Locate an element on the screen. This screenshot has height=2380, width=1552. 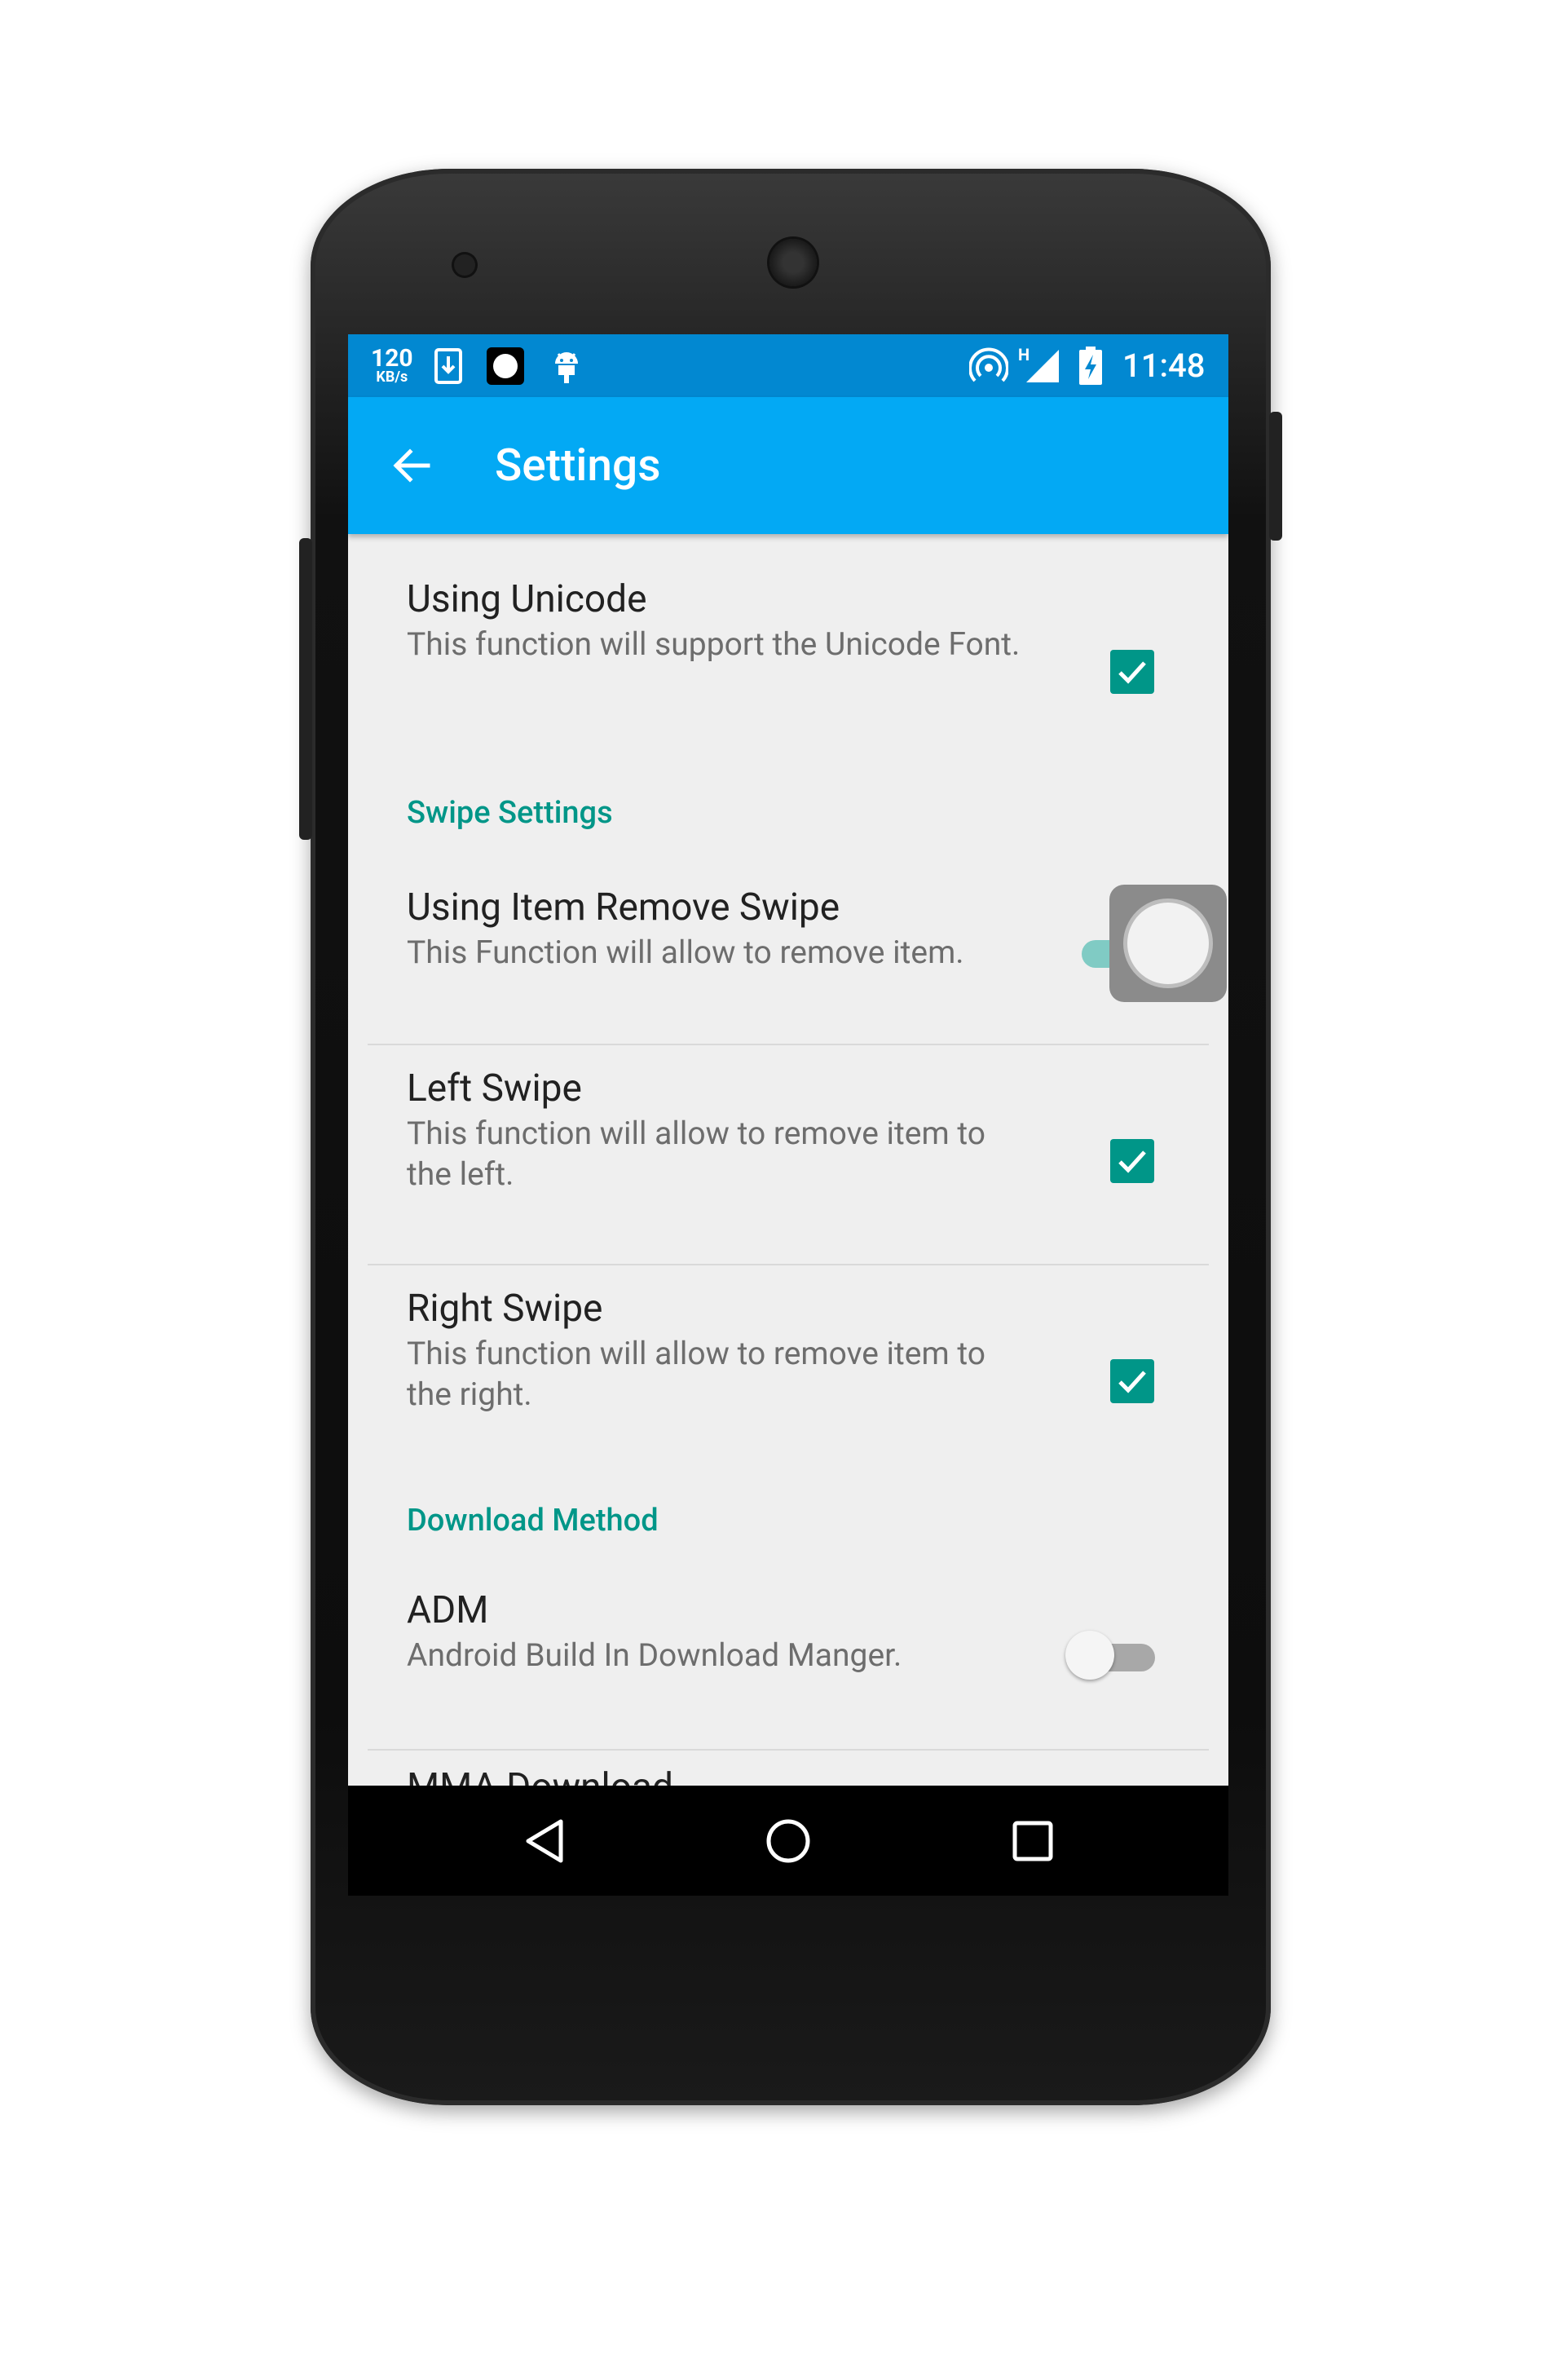
pref-adm: ADM Android Build In Download Manger. is located at coordinates (720, 1631).